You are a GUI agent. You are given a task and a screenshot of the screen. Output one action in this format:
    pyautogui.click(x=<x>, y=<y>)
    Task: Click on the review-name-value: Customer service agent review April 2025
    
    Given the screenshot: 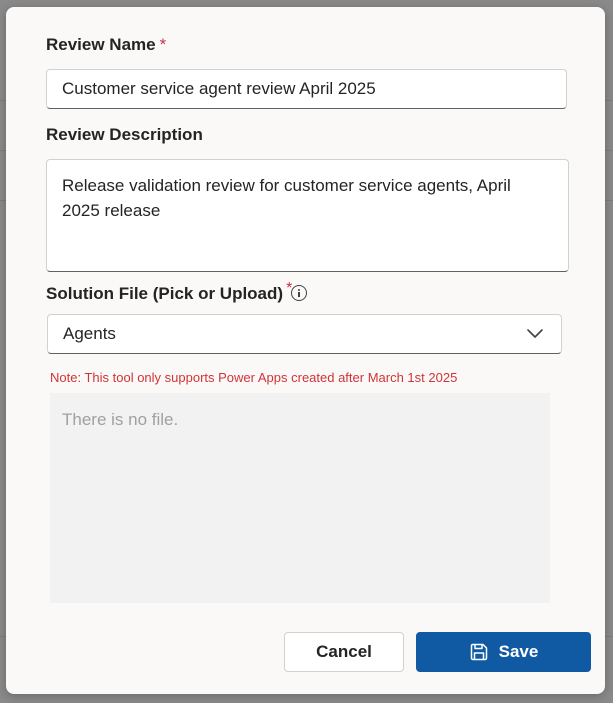 What is the action you would take?
    pyautogui.click(x=219, y=88)
    